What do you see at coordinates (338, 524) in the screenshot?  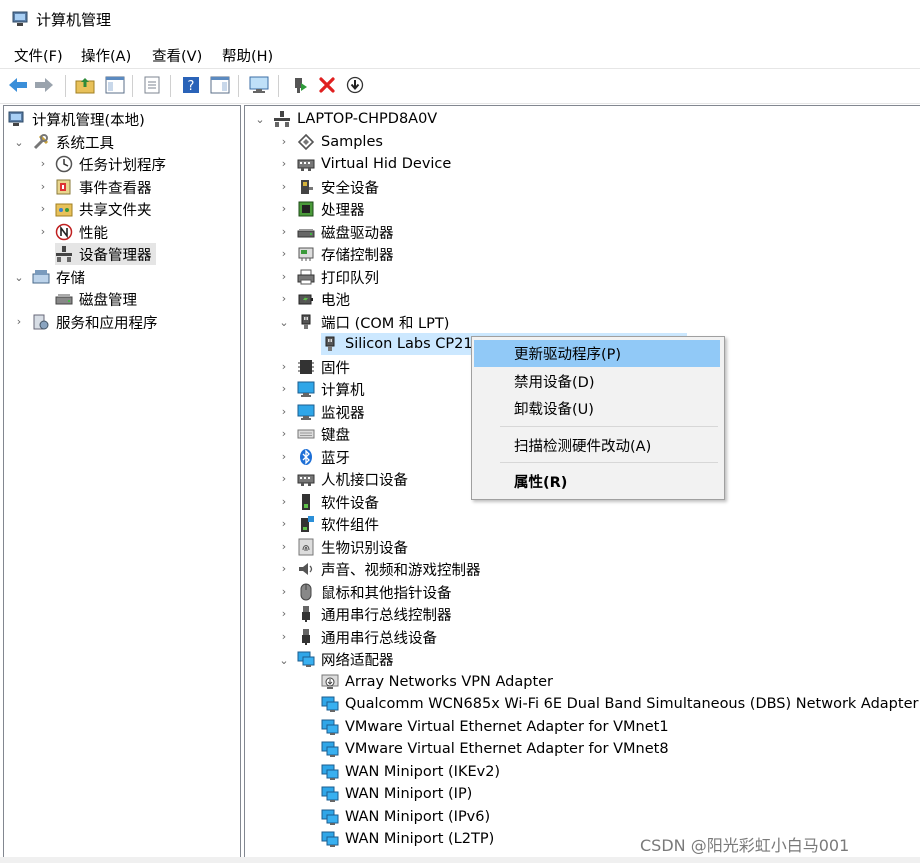 I see `device-category: 软件组件` at bounding box center [338, 524].